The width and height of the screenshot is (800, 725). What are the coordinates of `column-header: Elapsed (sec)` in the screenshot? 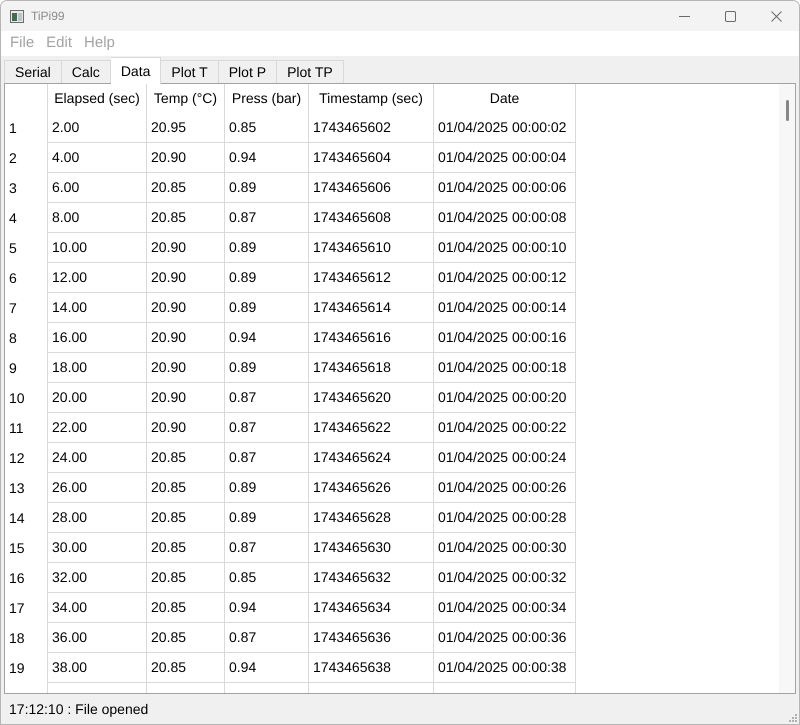 It's located at (97, 98).